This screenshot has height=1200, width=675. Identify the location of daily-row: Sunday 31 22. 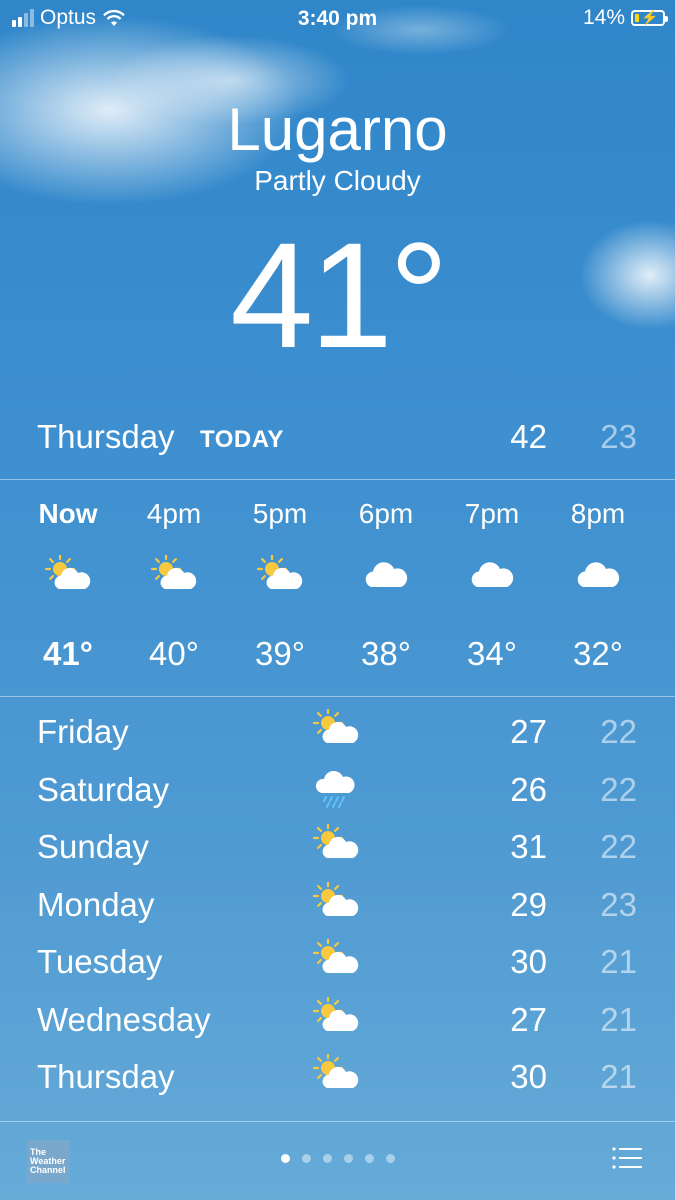
(337, 847).